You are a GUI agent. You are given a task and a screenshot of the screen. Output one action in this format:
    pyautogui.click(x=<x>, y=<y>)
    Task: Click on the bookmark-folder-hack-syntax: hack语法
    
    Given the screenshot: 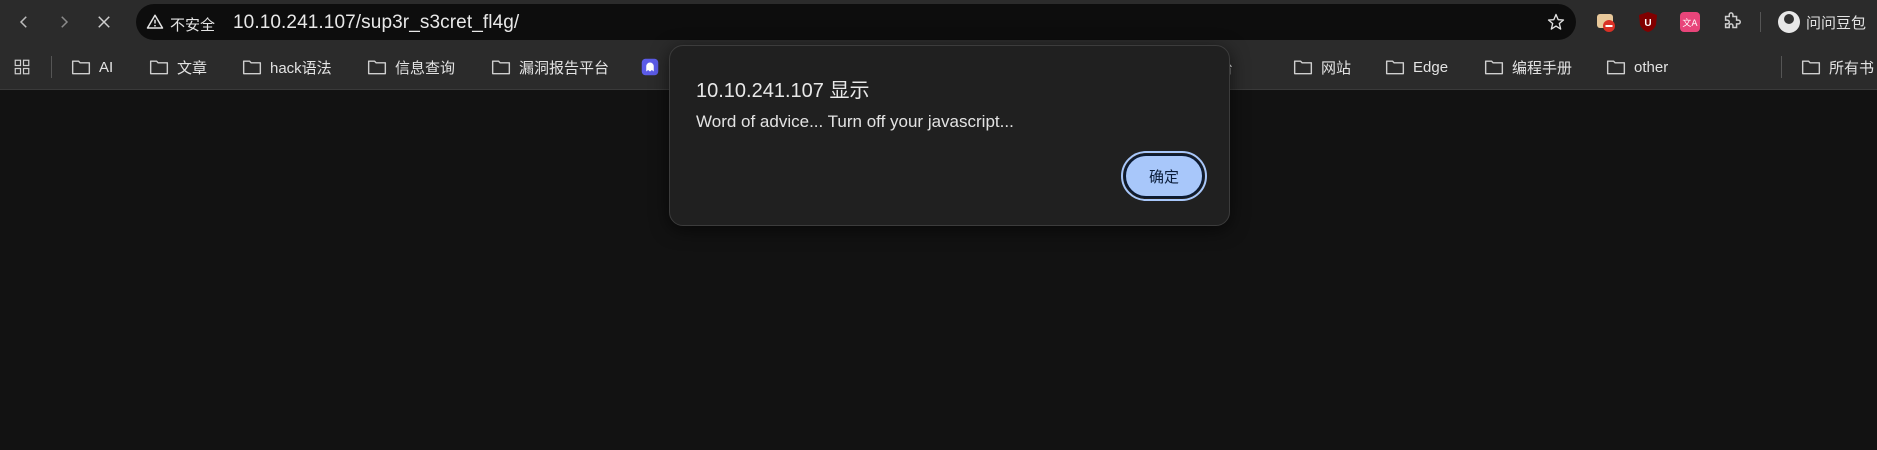 What is the action you would take?
    pyautogui.click(x=287, y=67)
    